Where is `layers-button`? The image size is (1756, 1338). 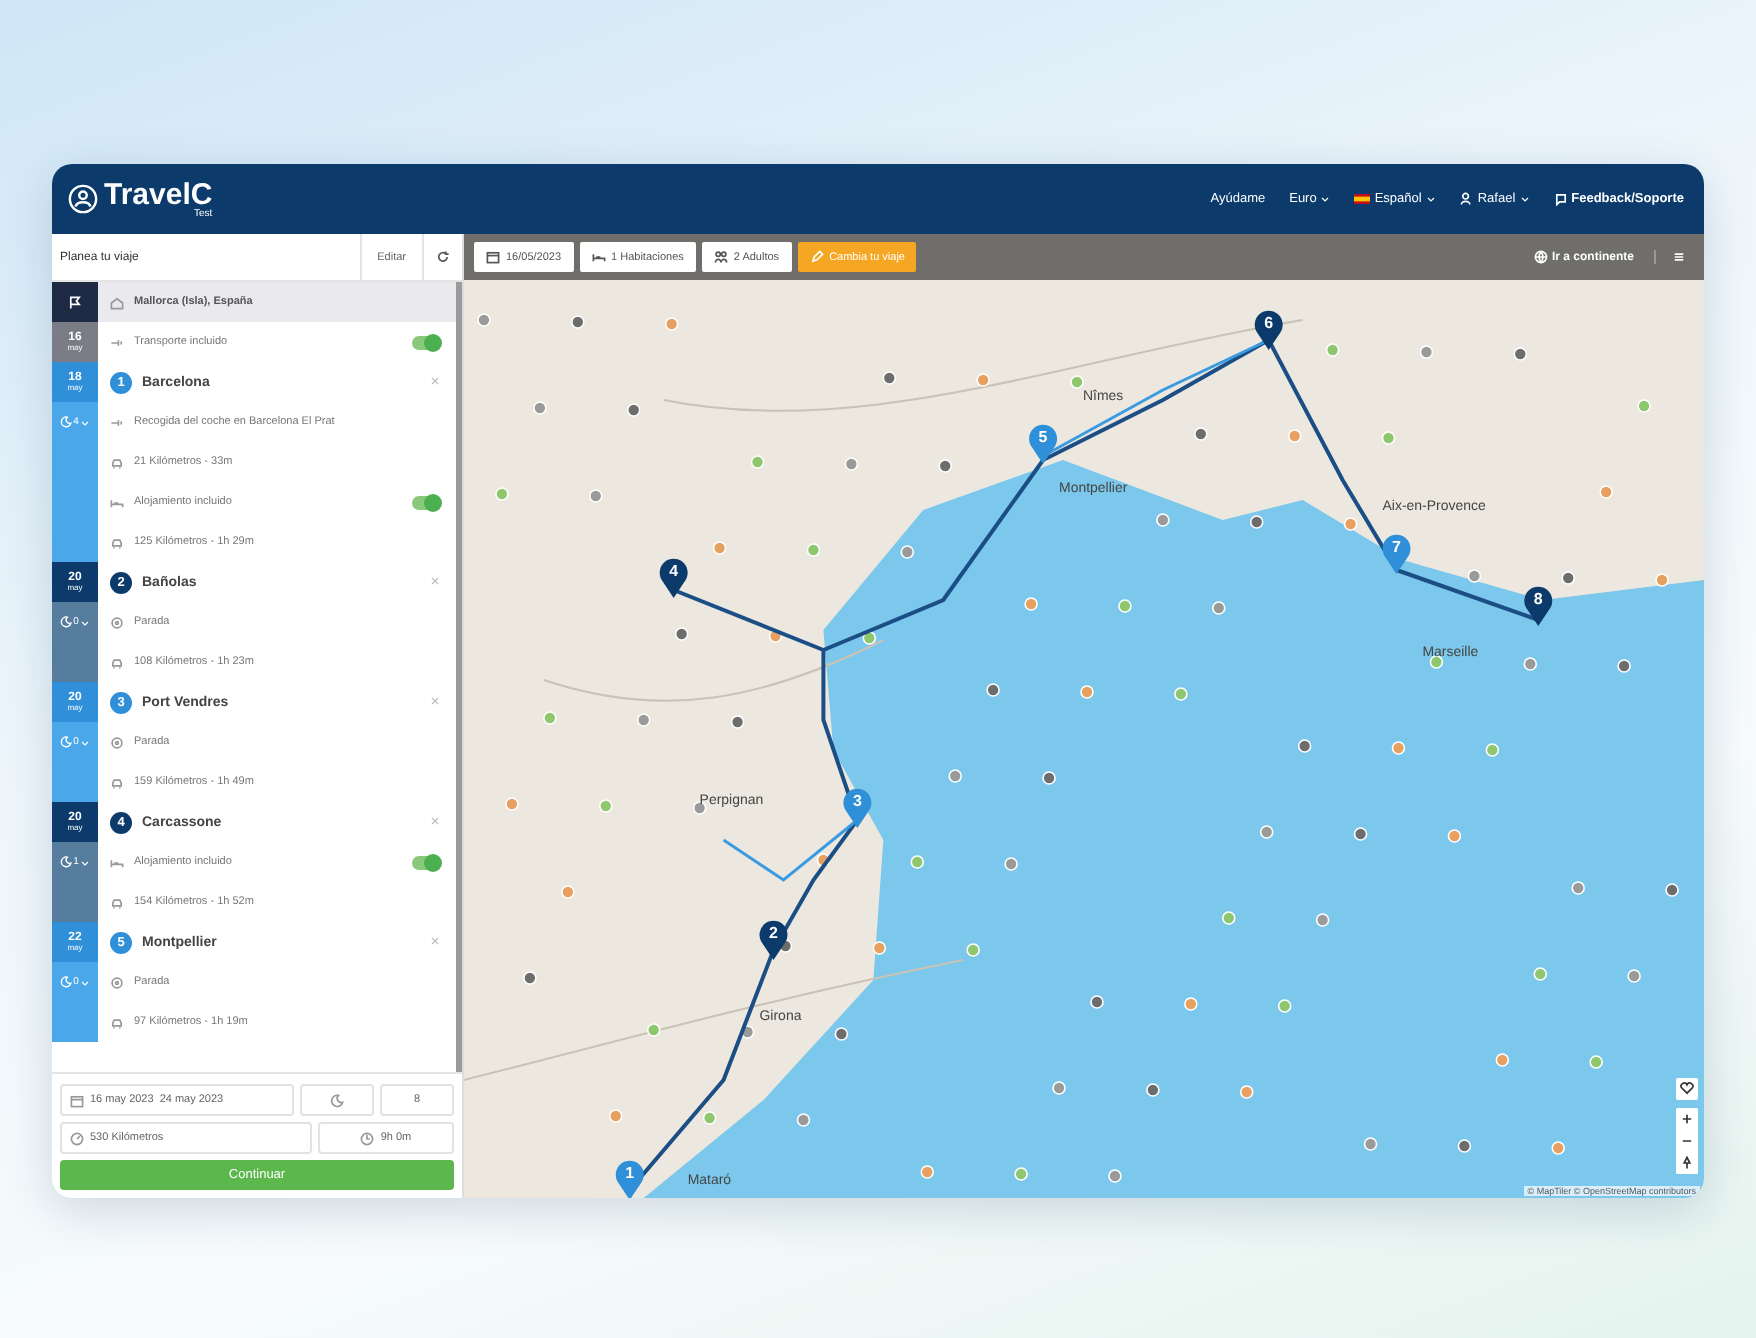
layers-button is located at coordinates (1687, 1089).